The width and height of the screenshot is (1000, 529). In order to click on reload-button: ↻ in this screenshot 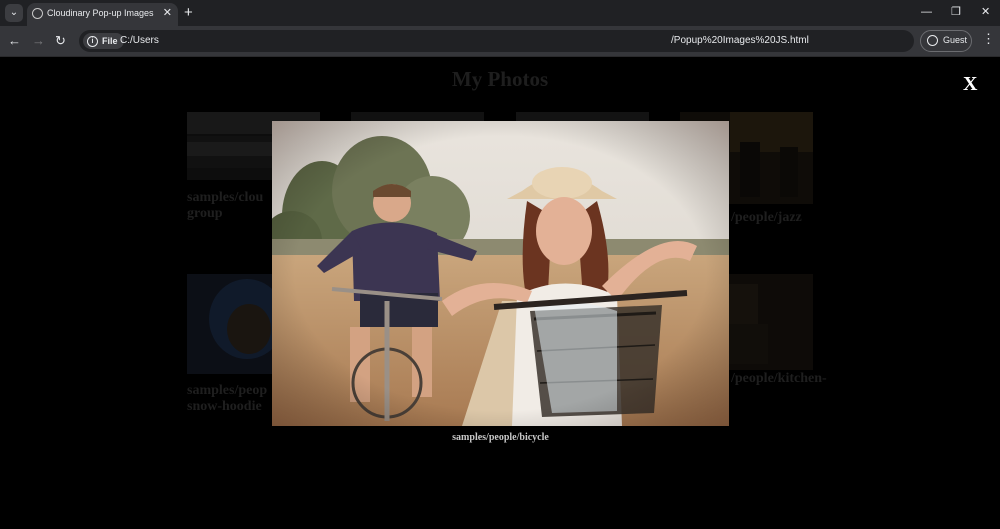, I will do `click(60, 41)`.